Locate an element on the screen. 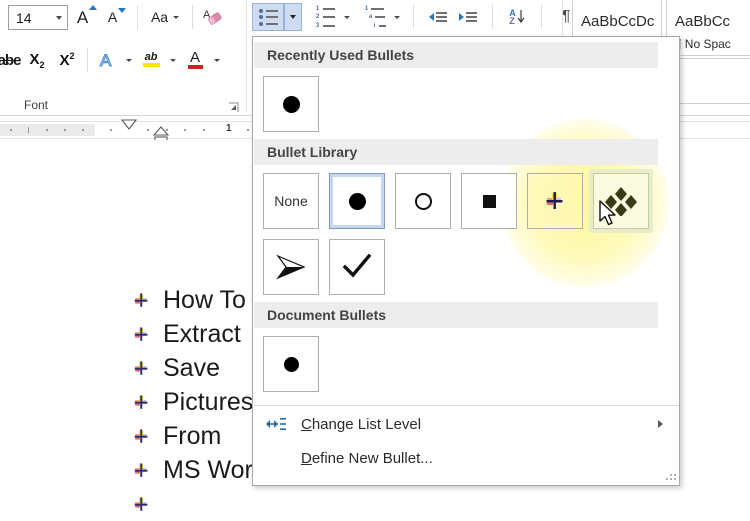  document-bullet-filled-circle is located at coordinates (291, 364).